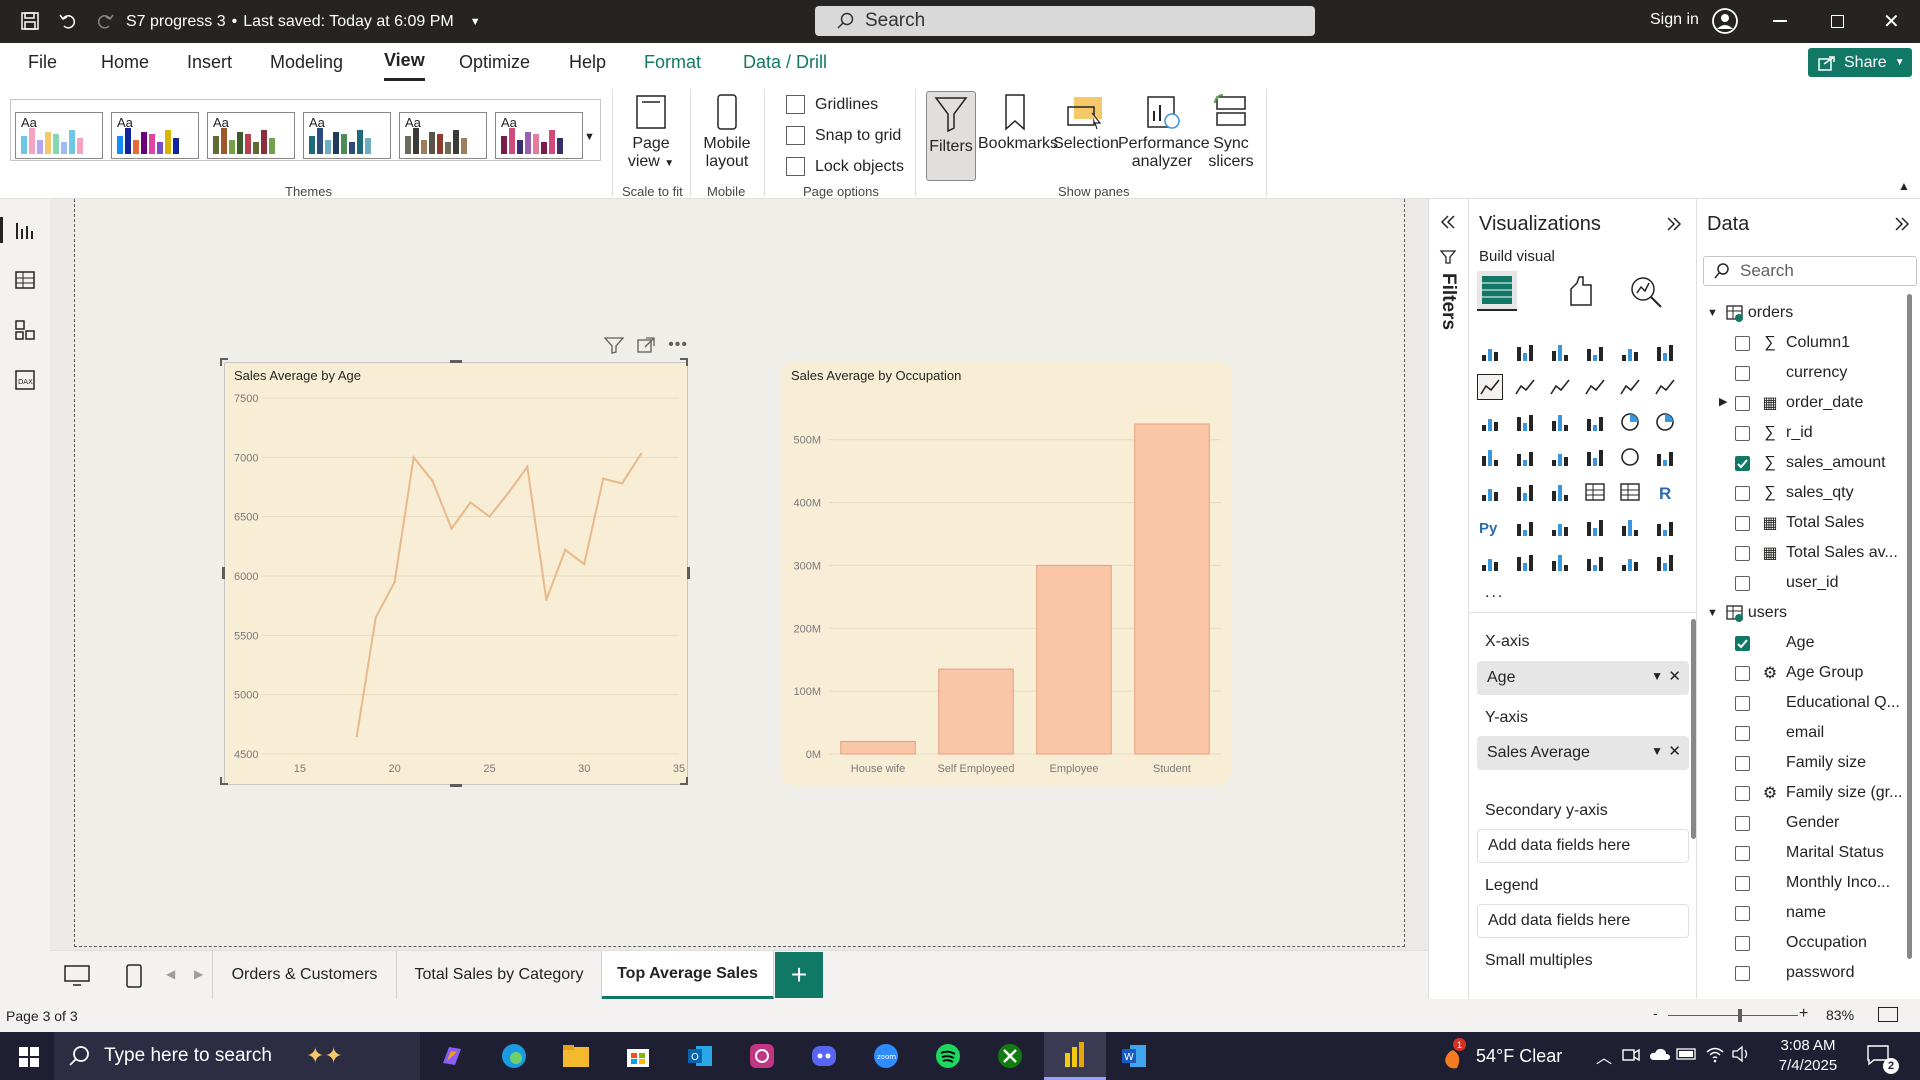 The image size is (1920, 1080). Describe the element at coordinates (25, 330) in the screenshot. I see `model-view-icon` at that location.